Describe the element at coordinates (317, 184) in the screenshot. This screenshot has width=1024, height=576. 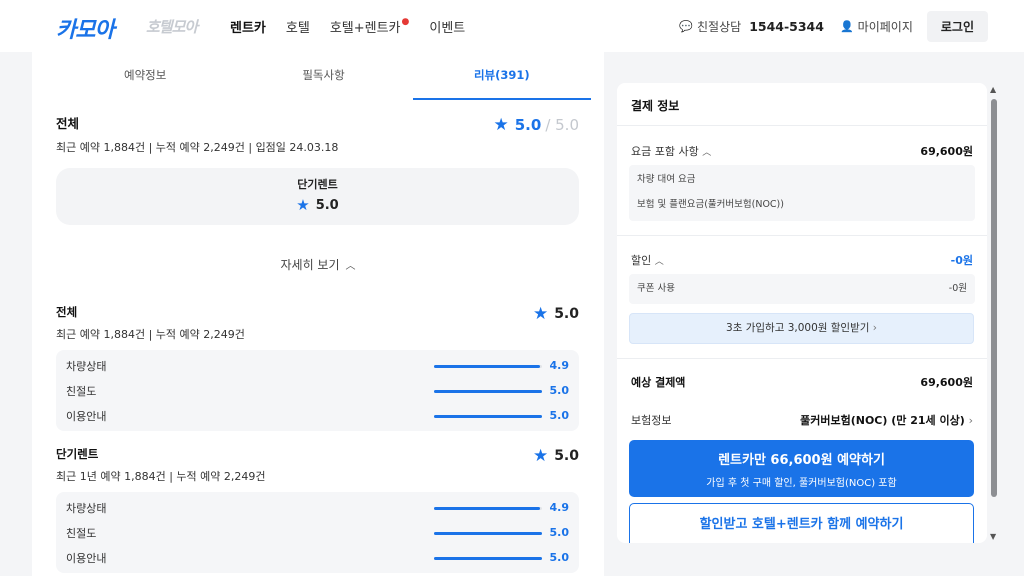
I see `short-rent-label: 단기렌트` at that location.